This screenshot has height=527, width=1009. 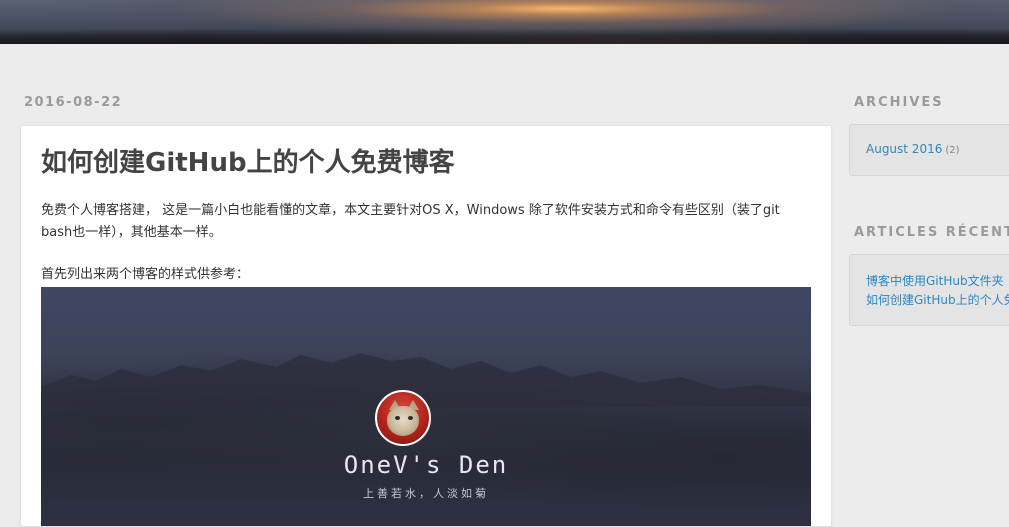 I want to click on recent-article-link: 如何创建GitHub上的个人免费博客, so click(x=937, y=299).